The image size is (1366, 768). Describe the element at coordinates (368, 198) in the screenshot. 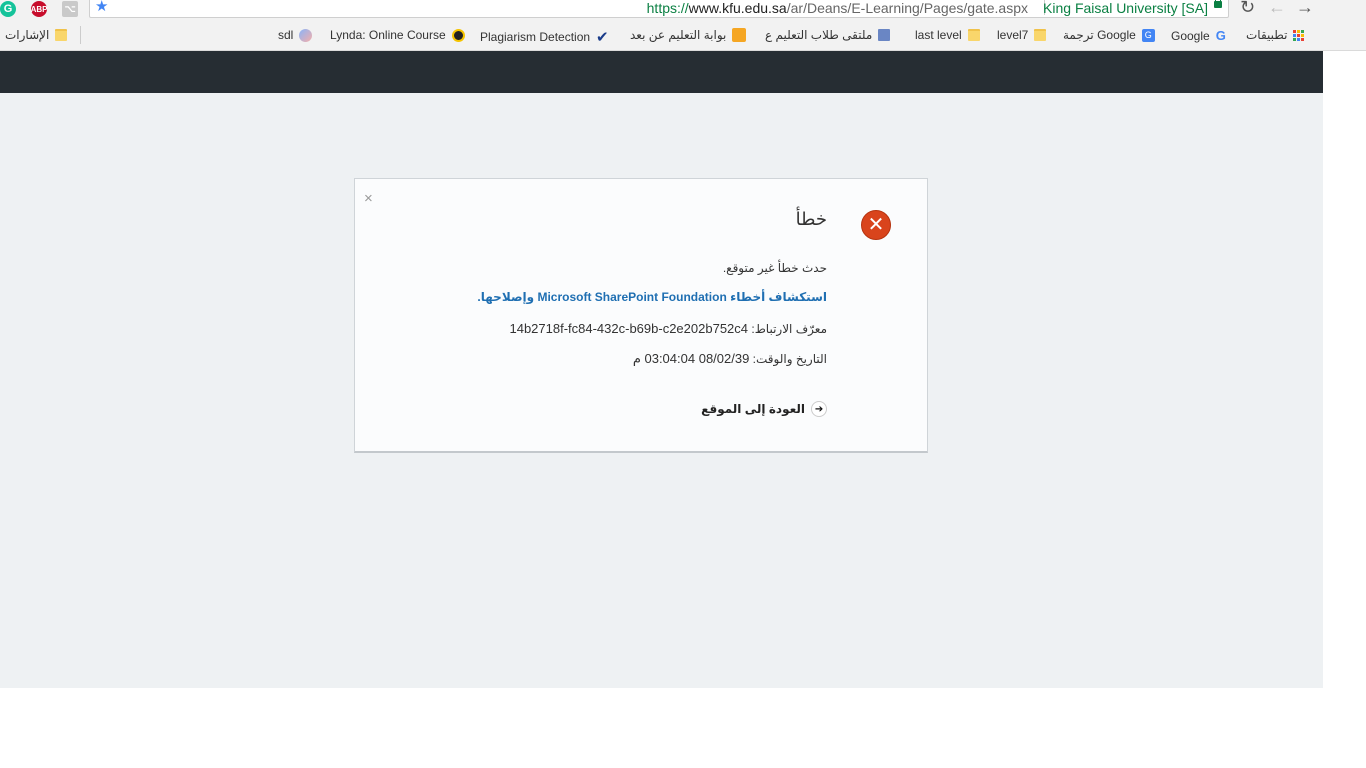

I see `close-icon: ×` at that location.